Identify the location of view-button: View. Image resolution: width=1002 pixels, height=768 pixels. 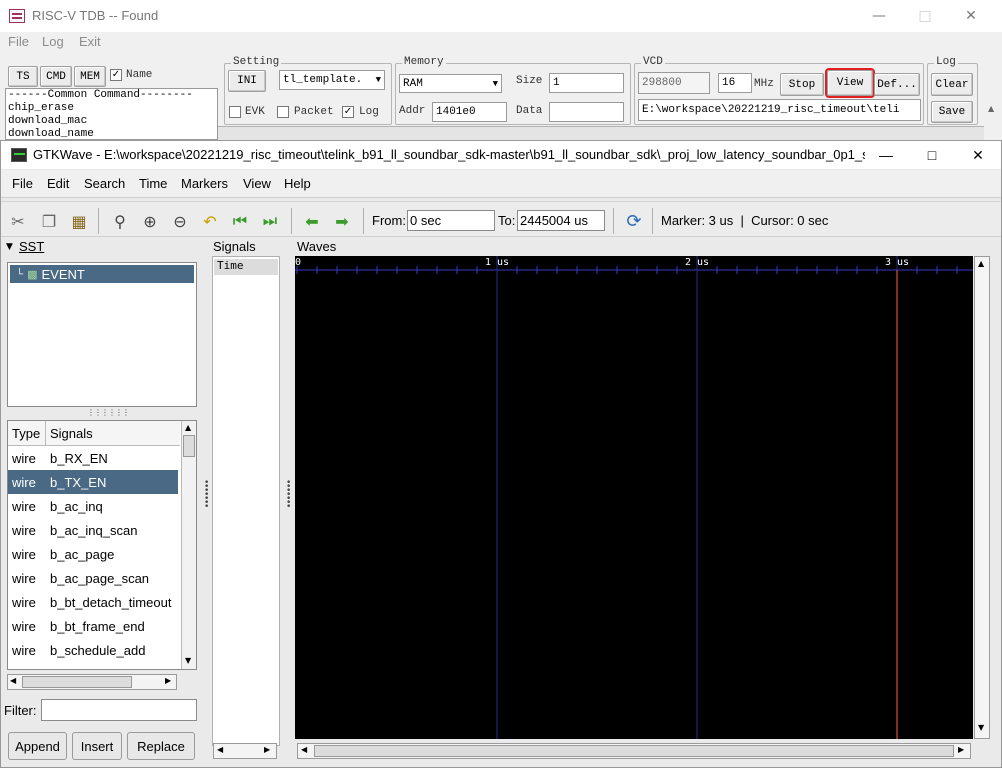
(850, 83).